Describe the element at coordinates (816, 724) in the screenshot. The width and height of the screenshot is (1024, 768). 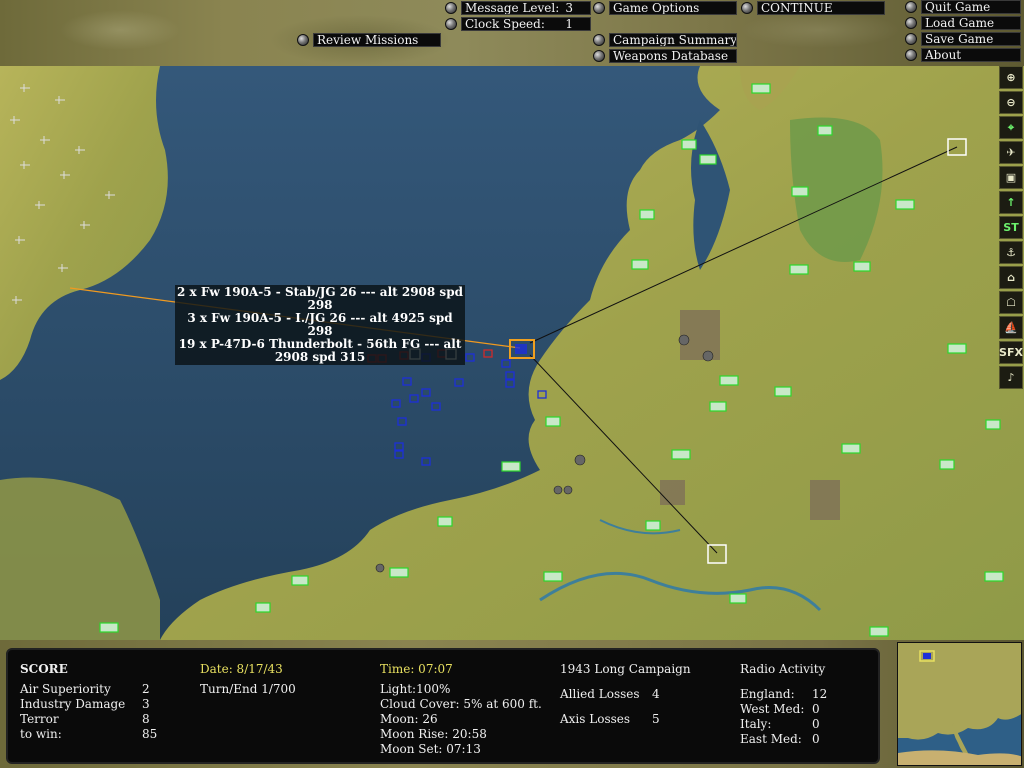
I see `italy-value: 0` at that location.